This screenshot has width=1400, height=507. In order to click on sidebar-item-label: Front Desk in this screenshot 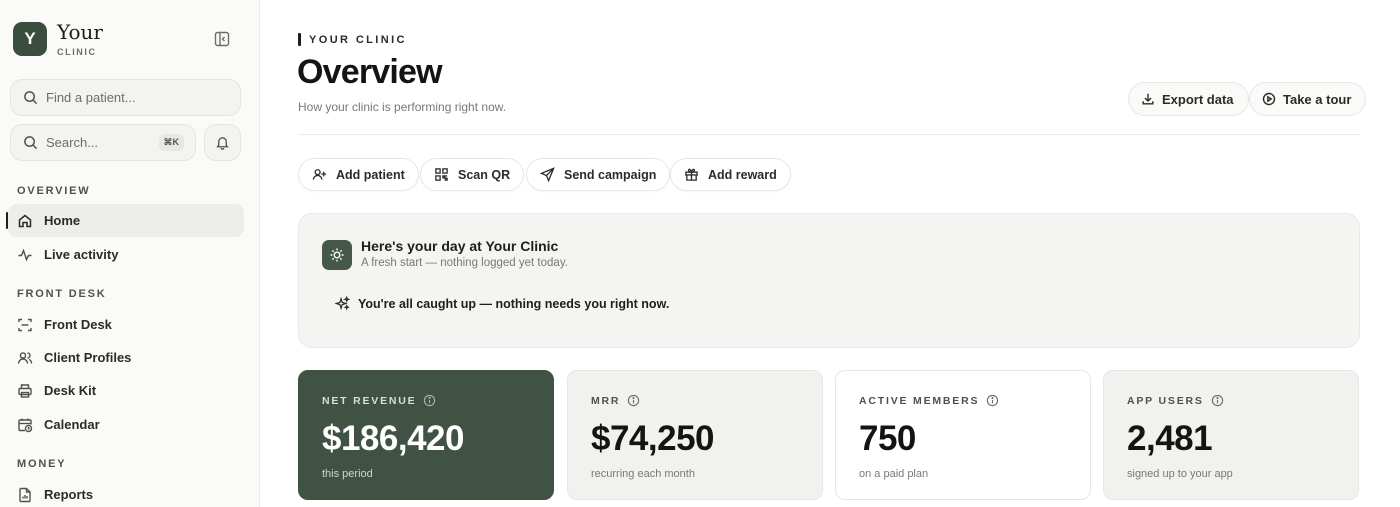, I will do `click(78, 324)`.